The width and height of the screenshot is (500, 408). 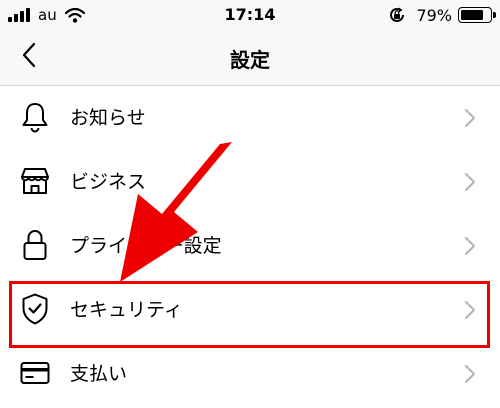 I want to click on battery-fill, so click(x=472, y=15).